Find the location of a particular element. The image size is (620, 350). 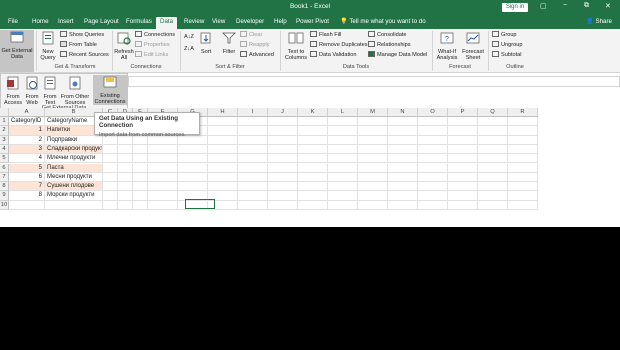

tab-view: View is located at coordinates (218, 23).